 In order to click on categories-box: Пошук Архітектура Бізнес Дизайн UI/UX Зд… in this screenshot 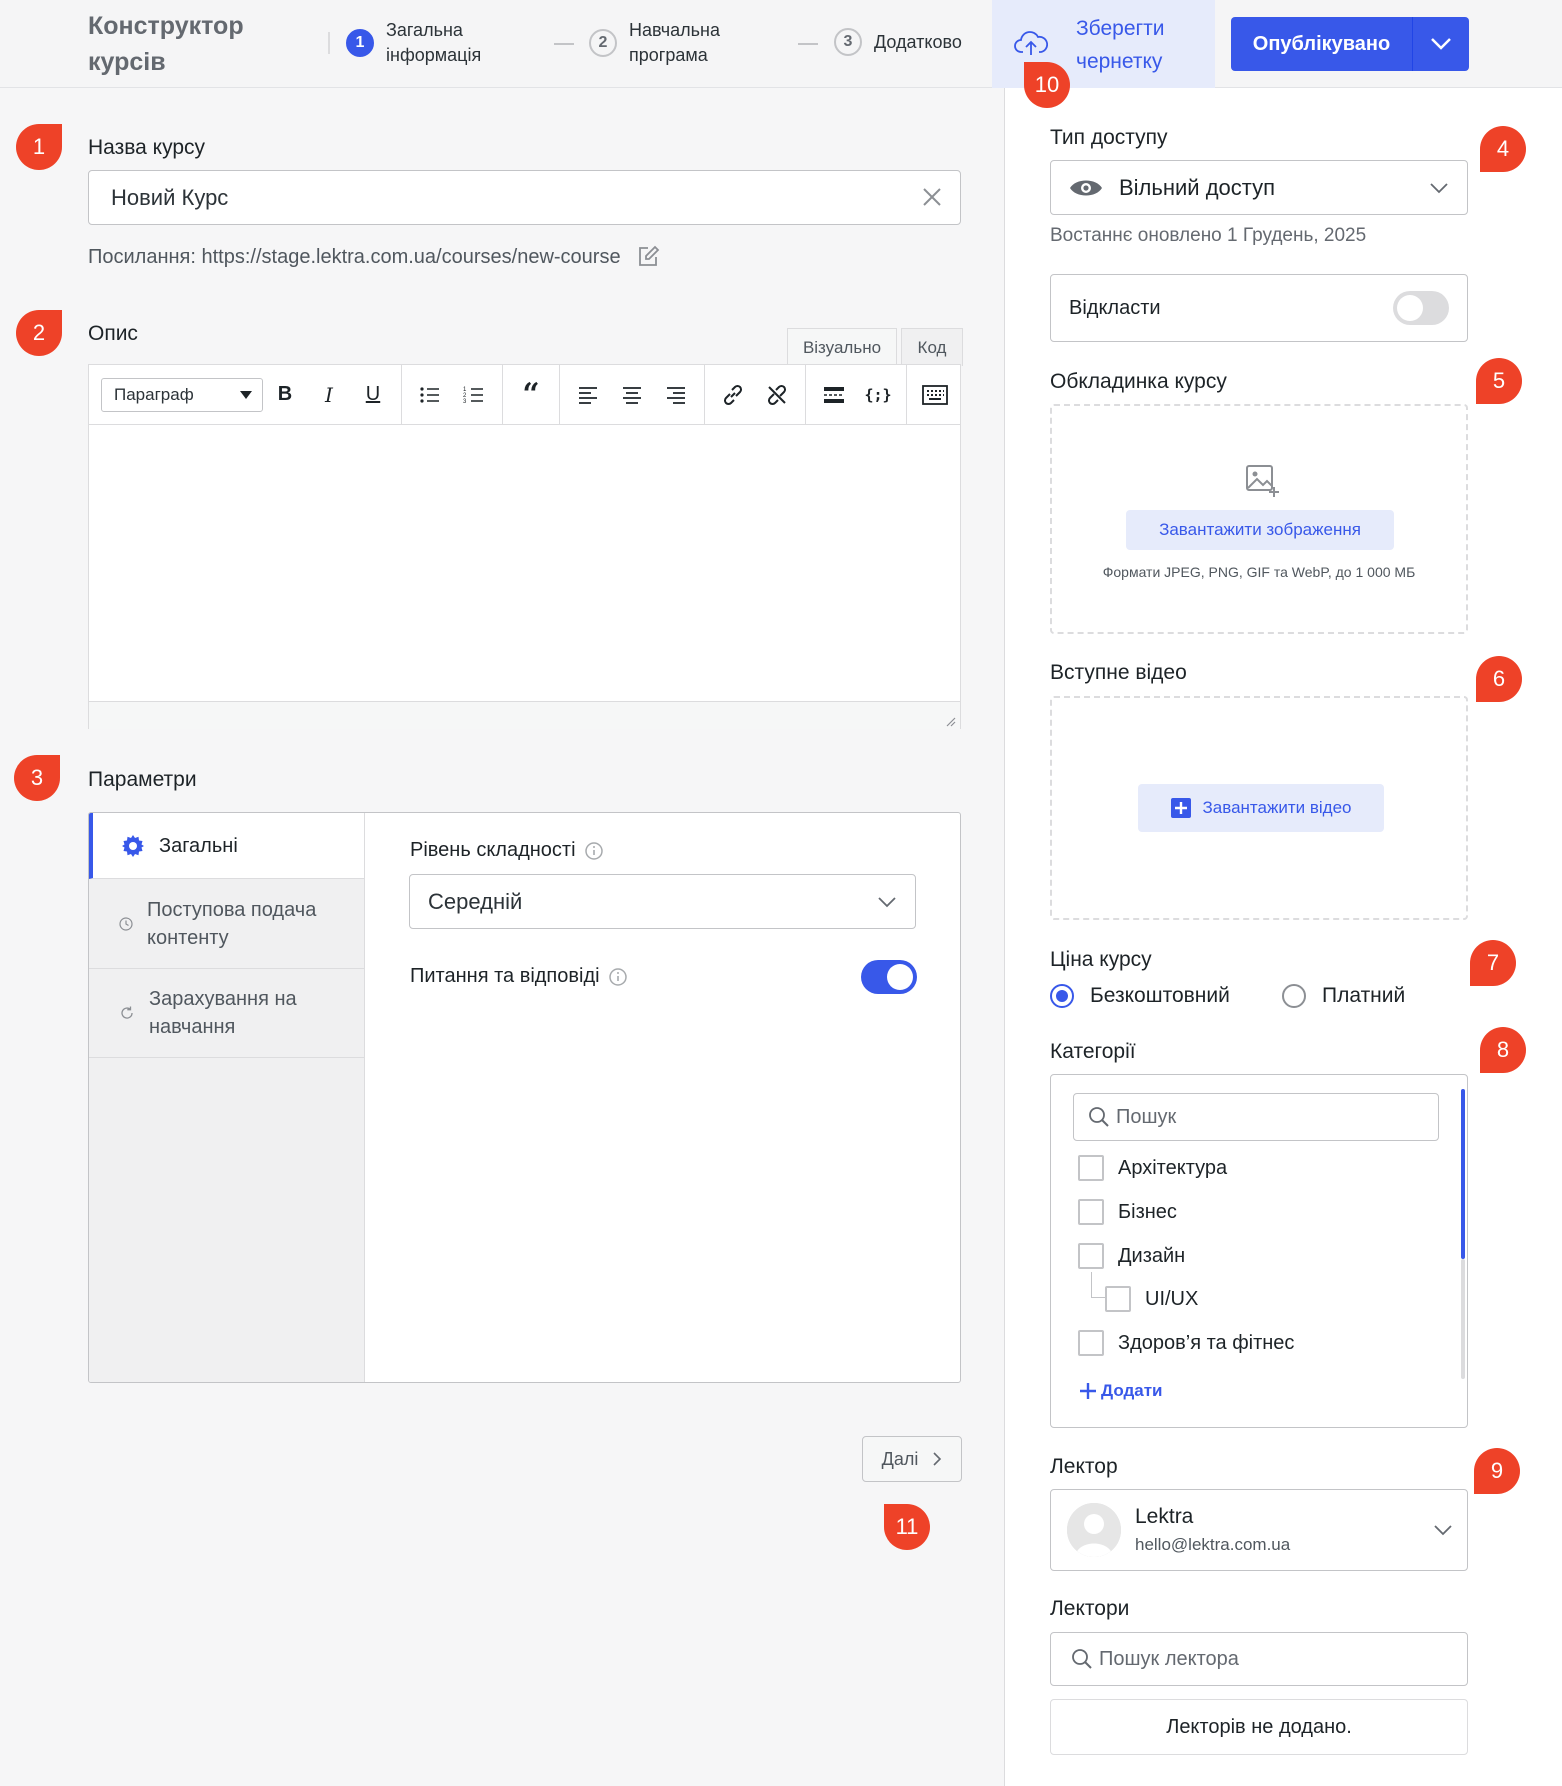, I will do `click(1259, 1251)`.